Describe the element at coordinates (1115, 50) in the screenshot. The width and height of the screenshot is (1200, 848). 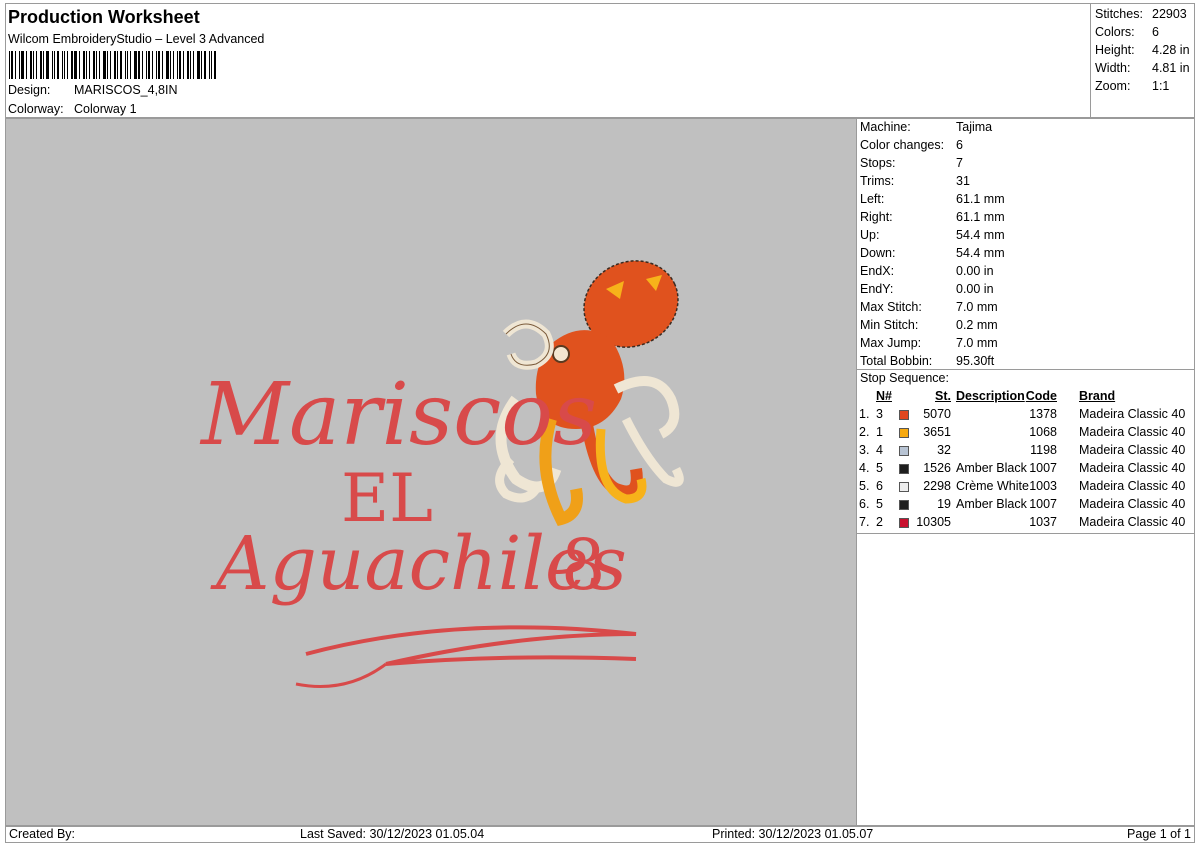
I see `summary-label: Height:` at that location.